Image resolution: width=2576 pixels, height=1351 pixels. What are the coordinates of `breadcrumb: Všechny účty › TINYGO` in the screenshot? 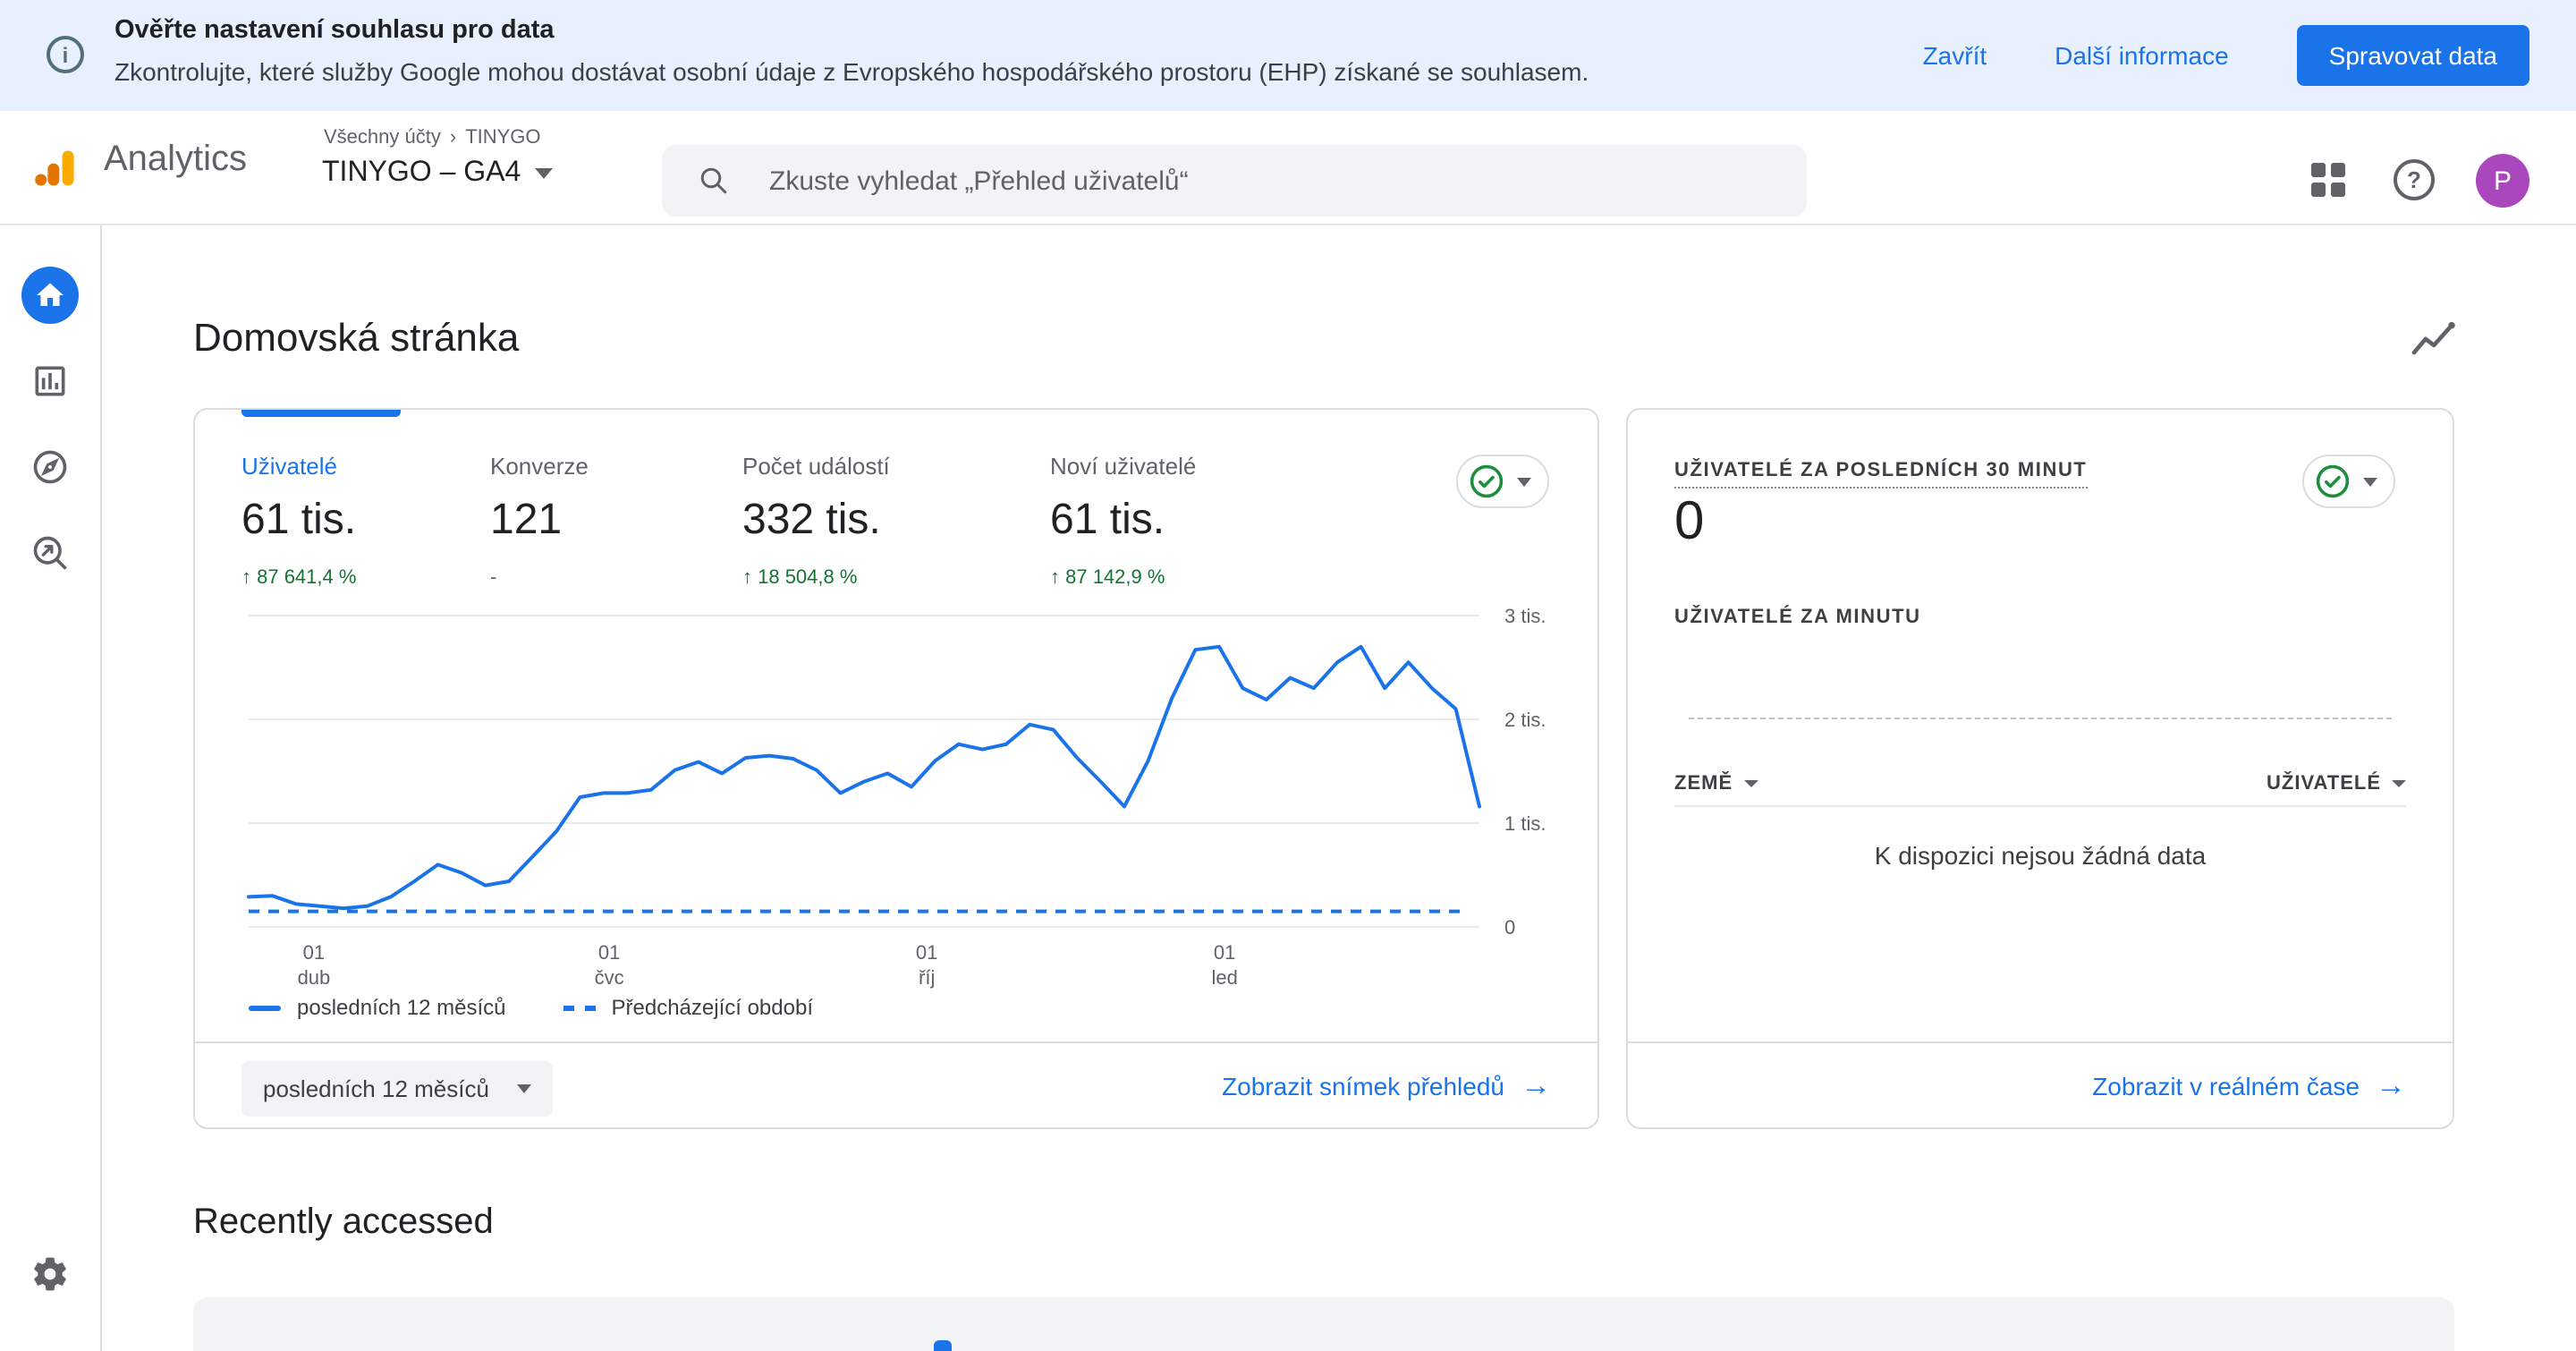 It's located at (432, 138).